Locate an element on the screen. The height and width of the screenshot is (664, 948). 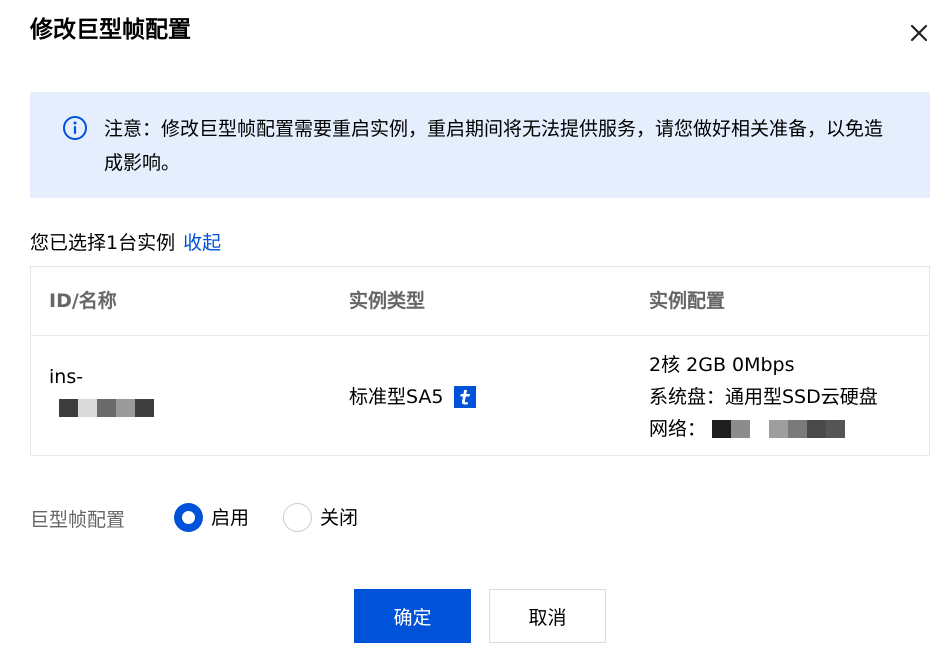
dialog-title: 修改巨型帧配置 is located at coordinates (110, 30).